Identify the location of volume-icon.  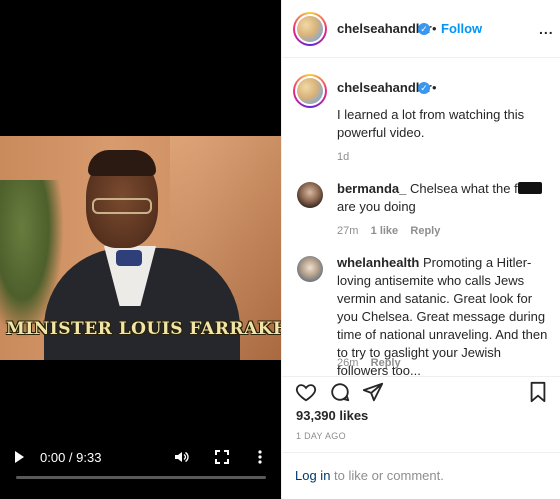
(181, 457).